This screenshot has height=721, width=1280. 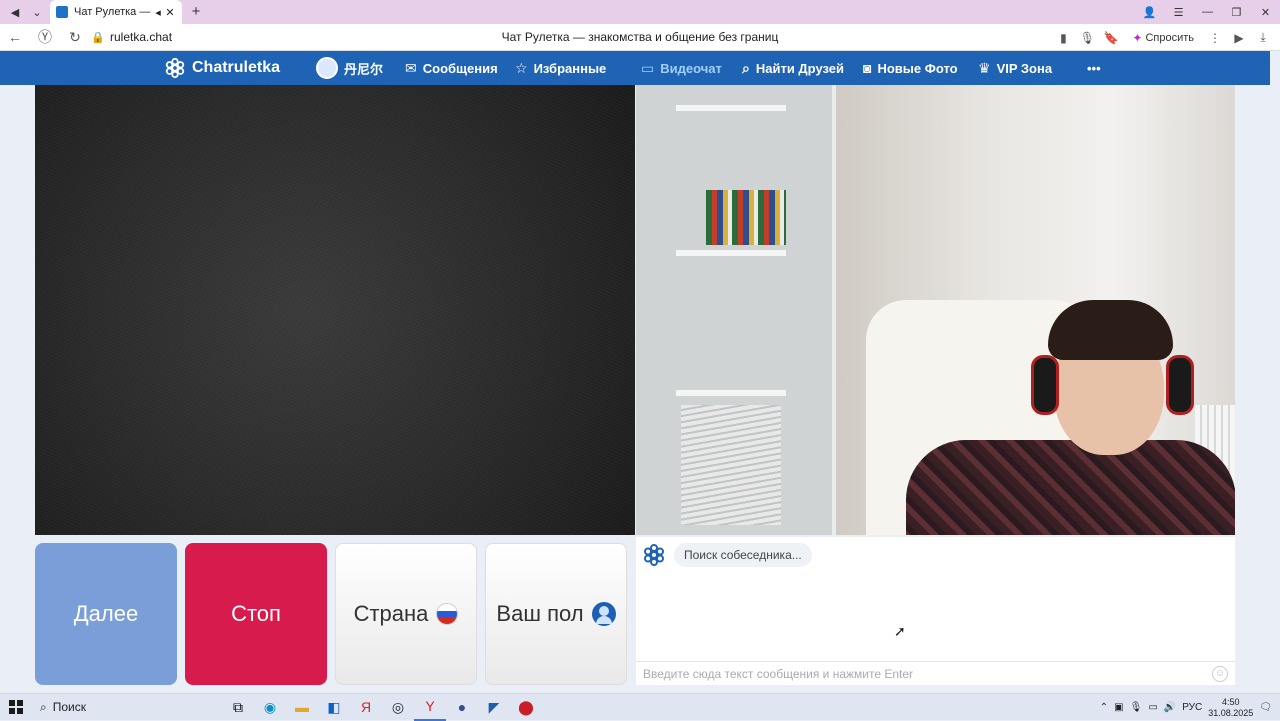 What do you see at coordinates (1137, 37) in the screenshot?
I see `ai-star-icon: ✦` at bounding box center [1137, 37].